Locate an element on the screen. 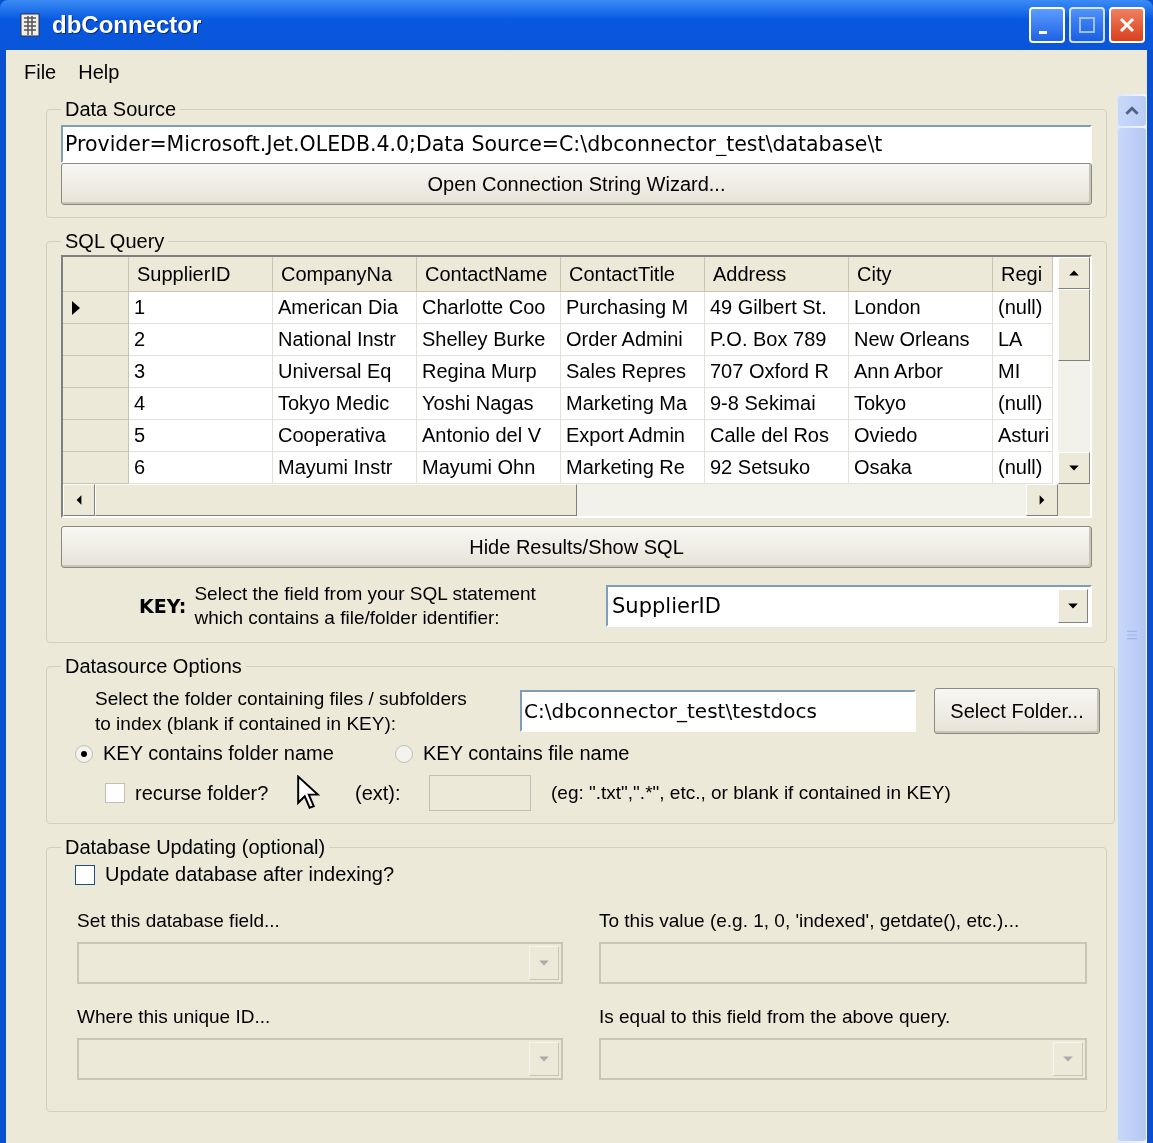  minimize-button is located at coordinates (1047, 25).